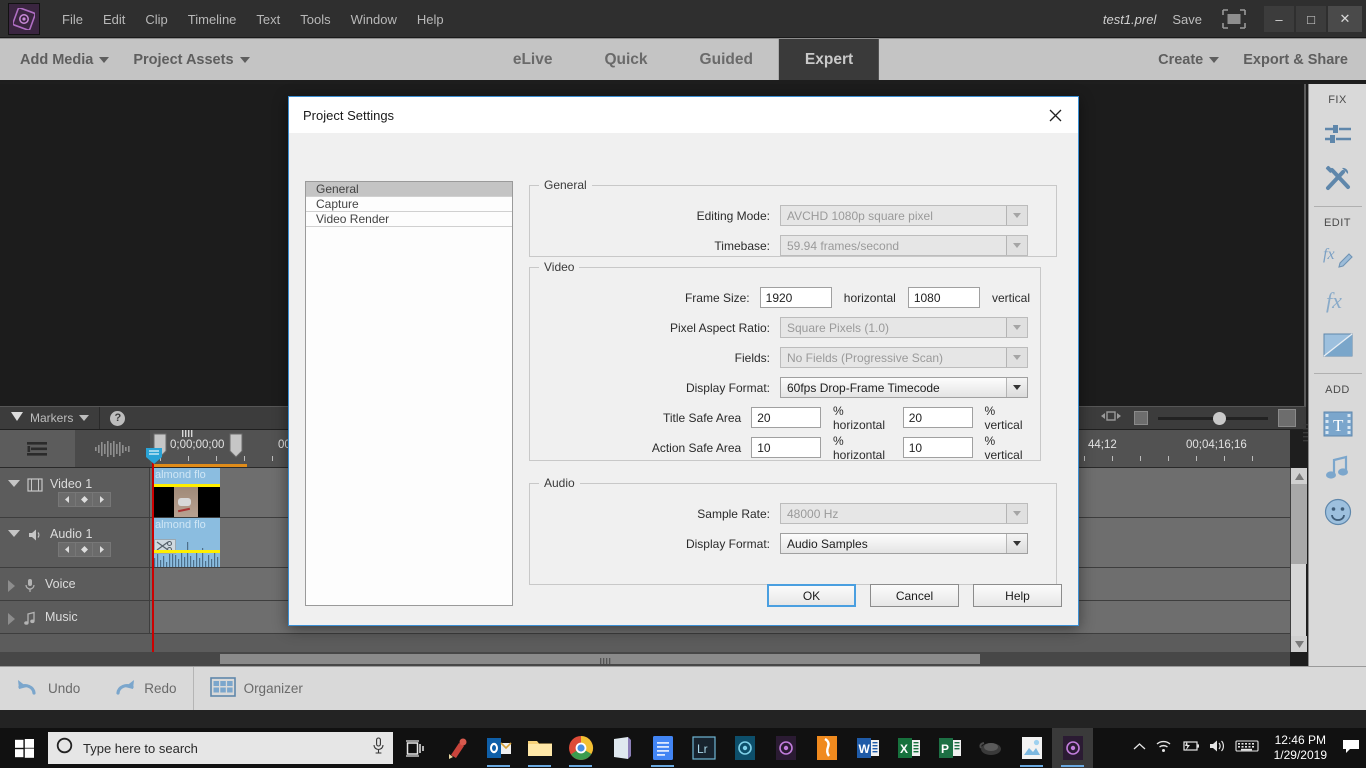  I want to click on timeline-horizontal-scrollbar, so click(645, 659).